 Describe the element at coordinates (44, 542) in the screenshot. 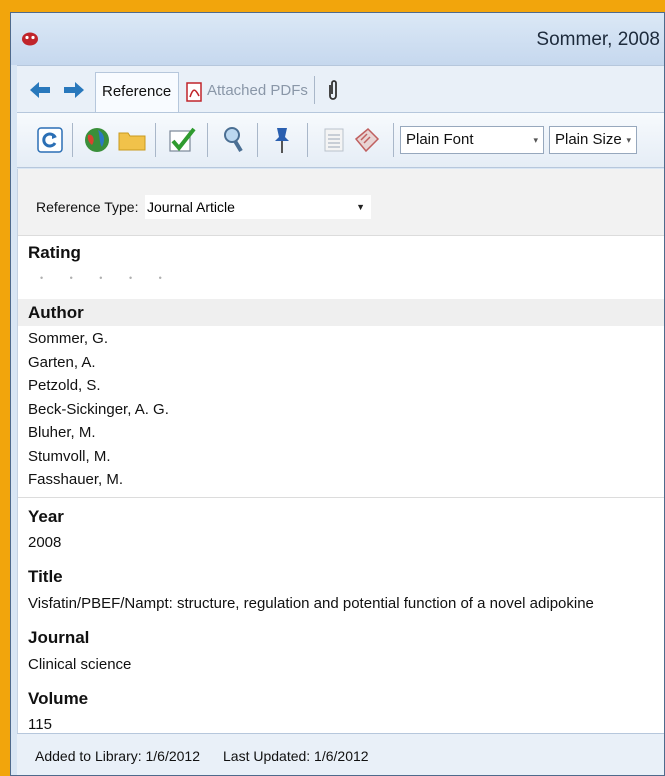

I see `year-field: 2008` at that location.